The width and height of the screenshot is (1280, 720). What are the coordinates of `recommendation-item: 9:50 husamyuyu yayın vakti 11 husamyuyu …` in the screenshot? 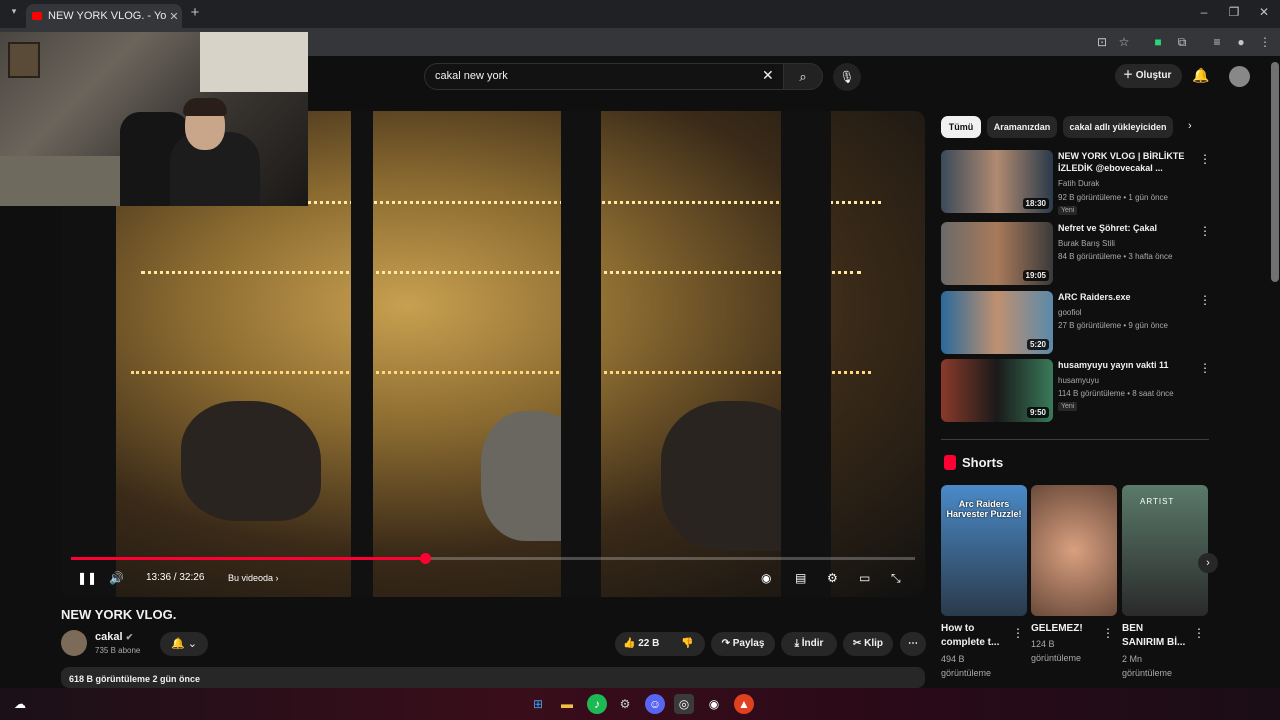 It's located at (1076, 391).